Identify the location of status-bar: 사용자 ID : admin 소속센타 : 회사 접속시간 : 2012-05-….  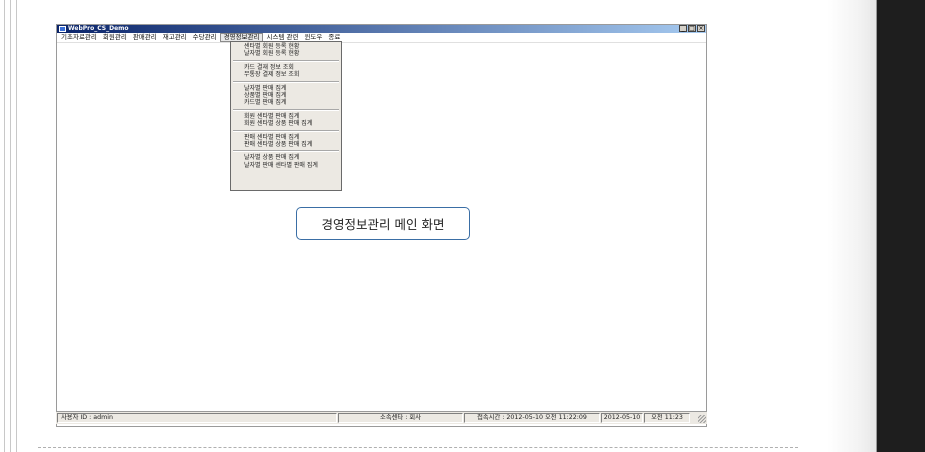
(381, 417).